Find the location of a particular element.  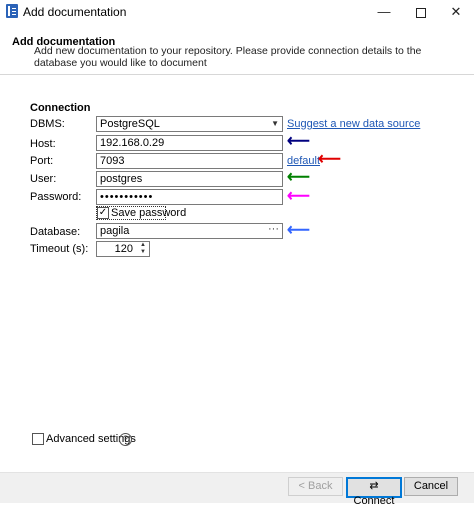

suggest-data-source-link: Suggest a new data source is located at coordinates (353, 124).